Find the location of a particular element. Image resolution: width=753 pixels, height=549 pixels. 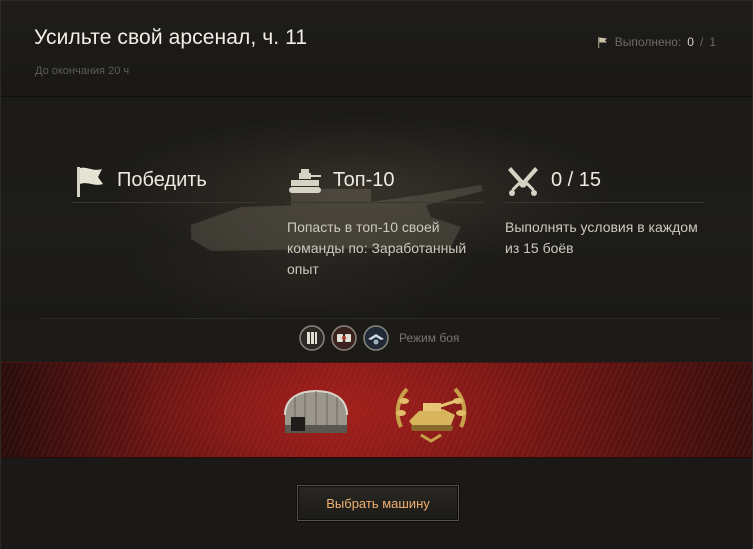

progress-total: 1 is located at coordinates (712, 42).